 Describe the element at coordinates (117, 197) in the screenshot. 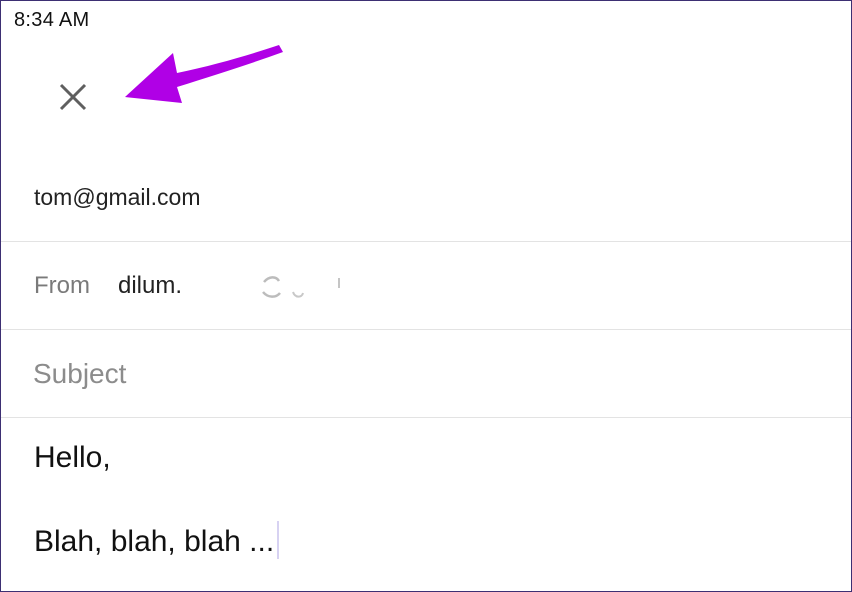

I see `to-recipient-value: tom@gmail.com` at that location.